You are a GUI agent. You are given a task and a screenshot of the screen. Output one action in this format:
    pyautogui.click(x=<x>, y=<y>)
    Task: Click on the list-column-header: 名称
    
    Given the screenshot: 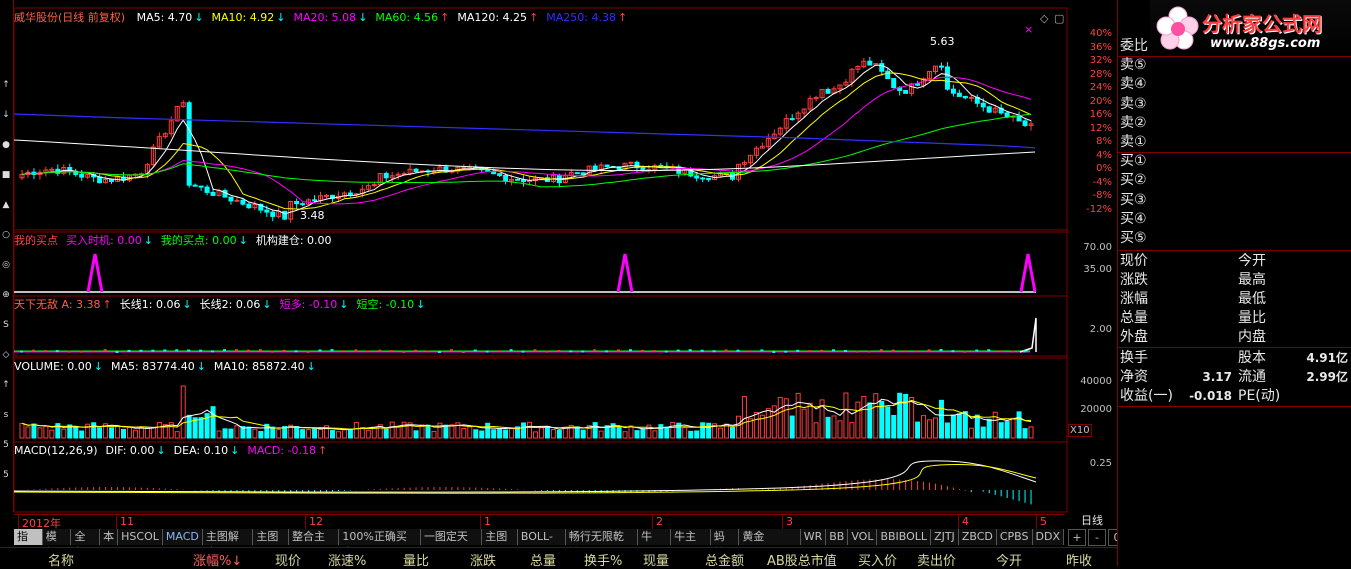 What is the action you would take?
    pyautogui.click(x=61, y=559)
    